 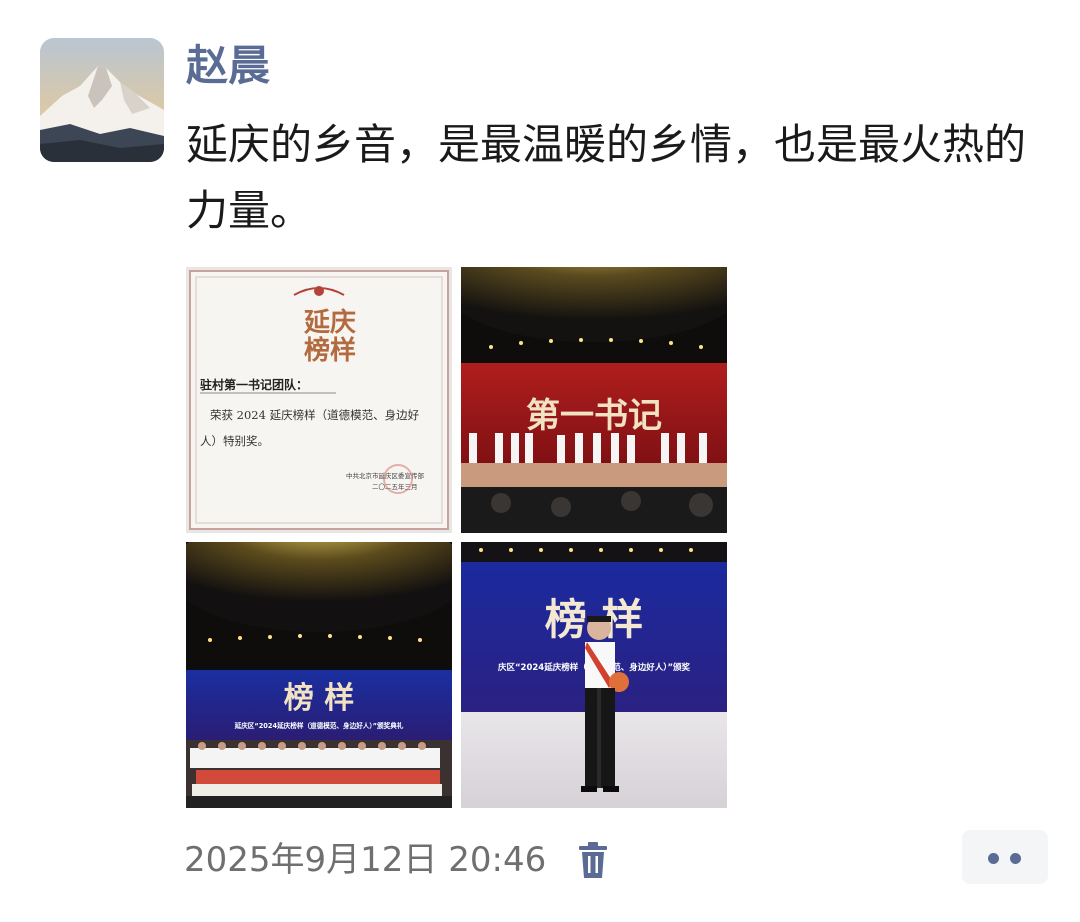 I want to click on mountain-avatar-image, so click(x=102, y=100).